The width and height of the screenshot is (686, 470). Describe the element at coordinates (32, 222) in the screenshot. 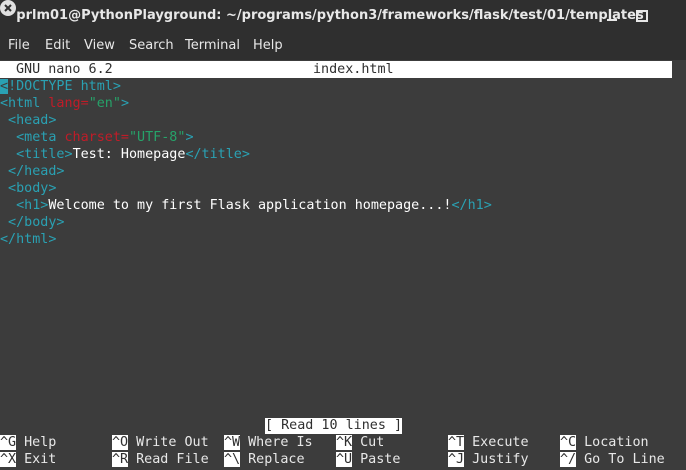

I see `code-line-9: </body>` at that location.